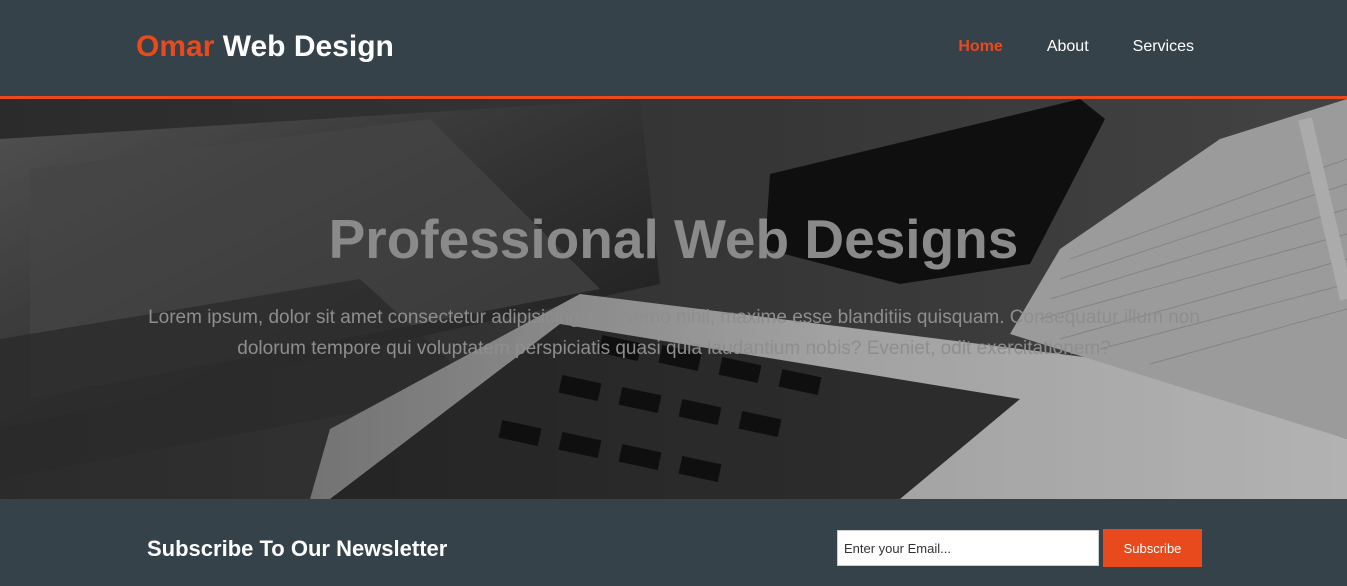  I want to click on brand-rest: Web Design, so click(304, 46).